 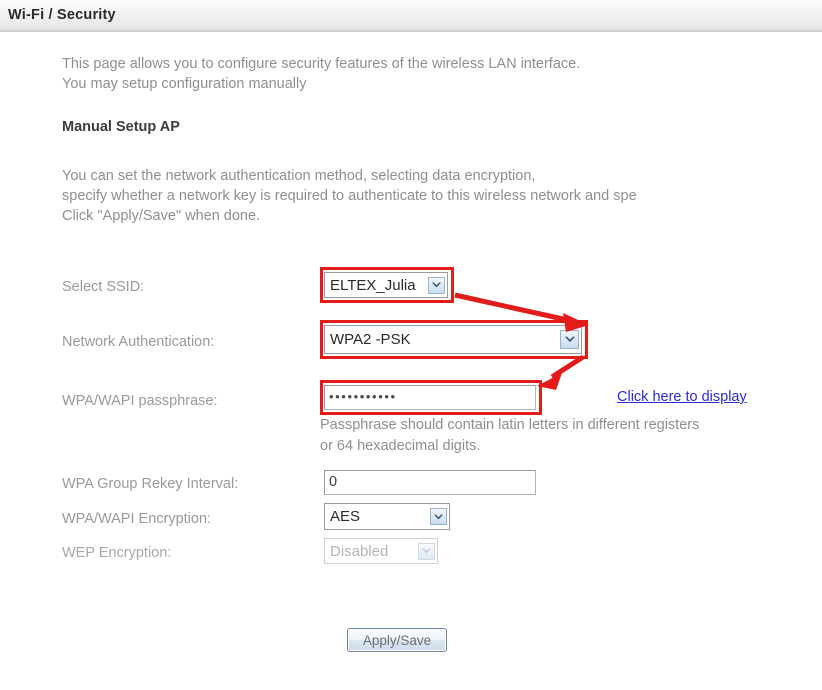 I want to click on page-title: Wi-Fi / Security, so click(x=62, y=15).